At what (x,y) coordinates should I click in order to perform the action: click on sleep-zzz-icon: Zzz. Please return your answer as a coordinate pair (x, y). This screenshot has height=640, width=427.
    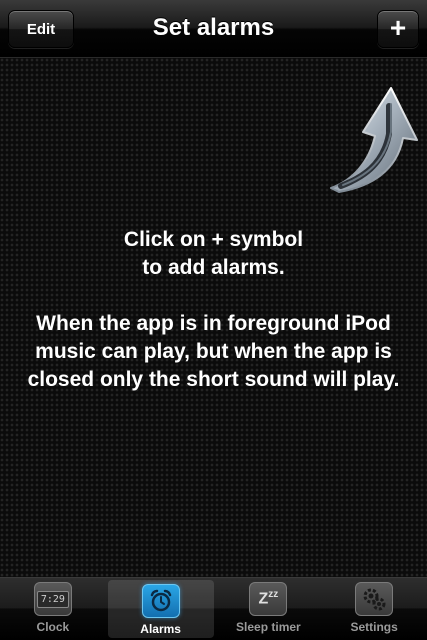
    Looking at the image, I should click on (268, 599).